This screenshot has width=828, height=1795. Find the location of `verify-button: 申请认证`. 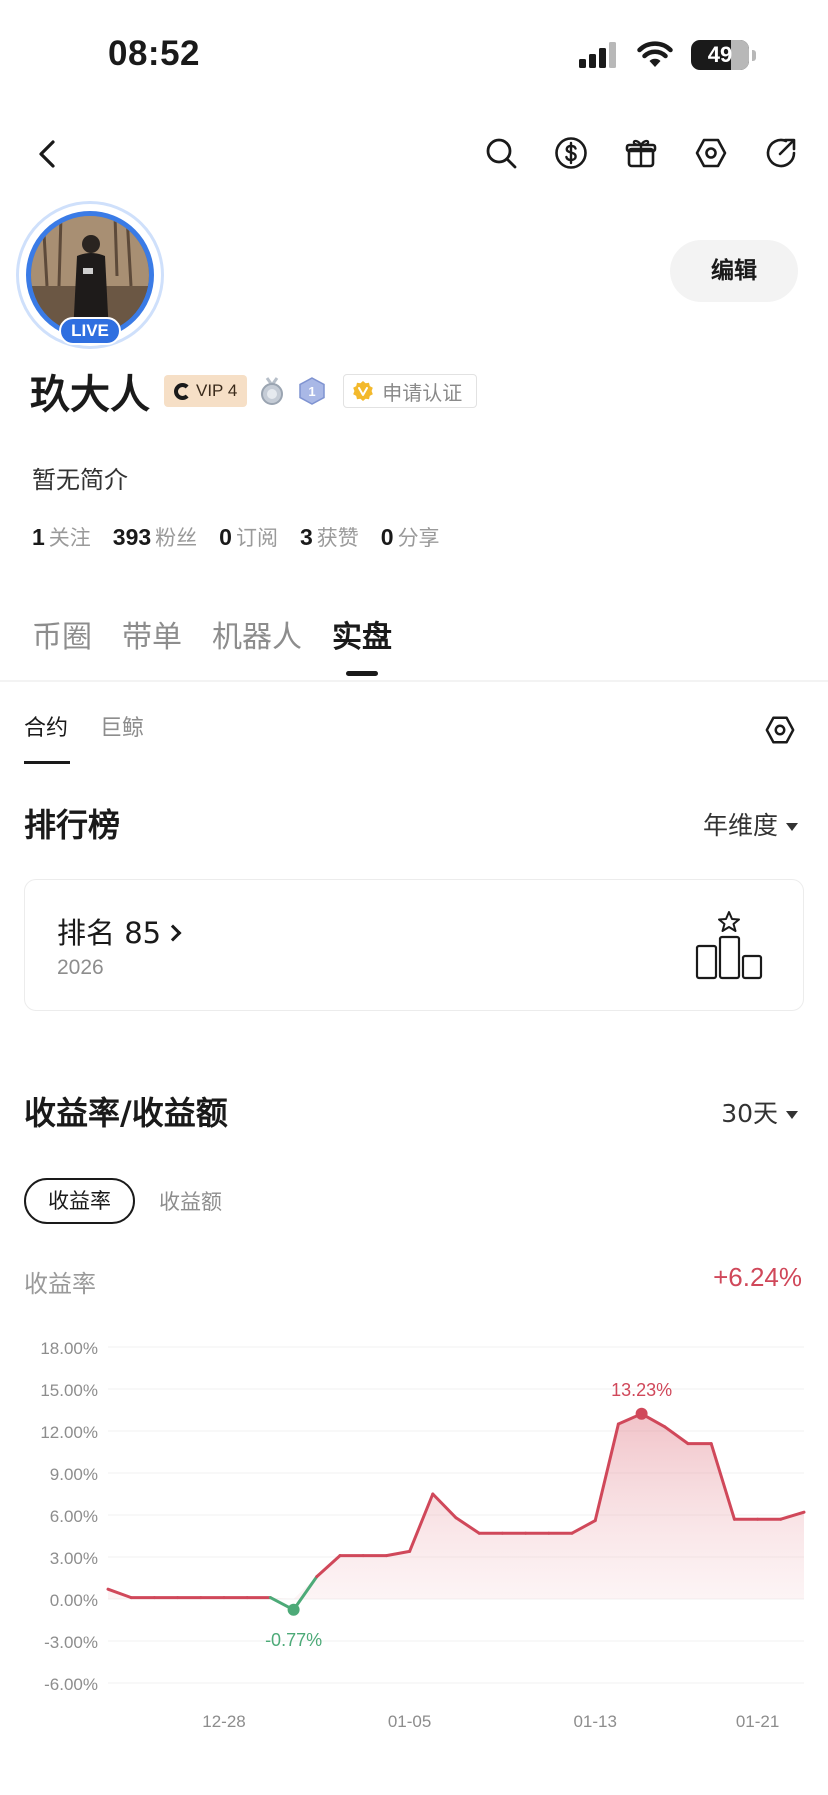

verify-button: 申请认证 is located at coordinates (410, 391).